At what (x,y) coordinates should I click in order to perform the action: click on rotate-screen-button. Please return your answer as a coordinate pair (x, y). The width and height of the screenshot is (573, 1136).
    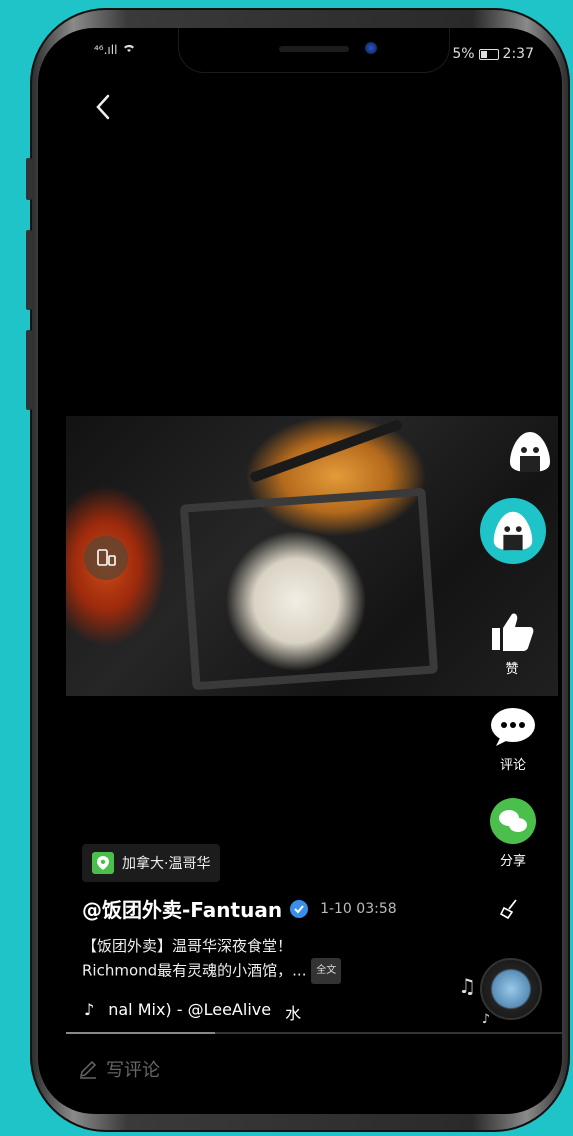
    Looking at the image, I should click on (106, 558).